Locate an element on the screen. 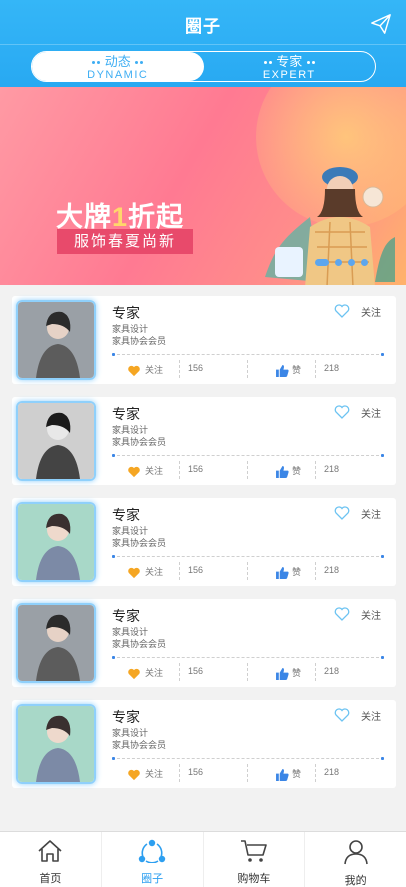 The width and height of the screenshot is (406, 887). header-bar: 圈子 动态 DYNAMIC 专家 EXPERT is located at coordinates (203, 43).